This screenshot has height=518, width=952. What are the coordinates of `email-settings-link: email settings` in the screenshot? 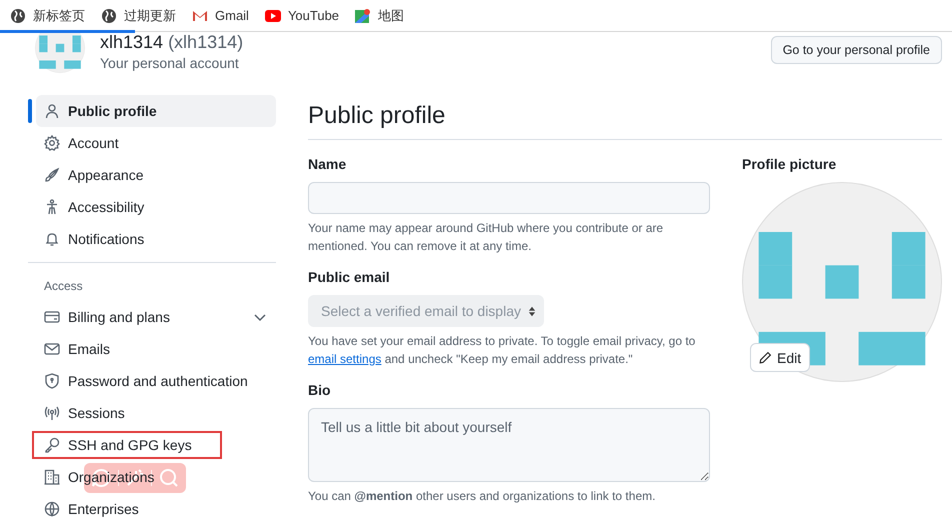 It's located at (345, 359).